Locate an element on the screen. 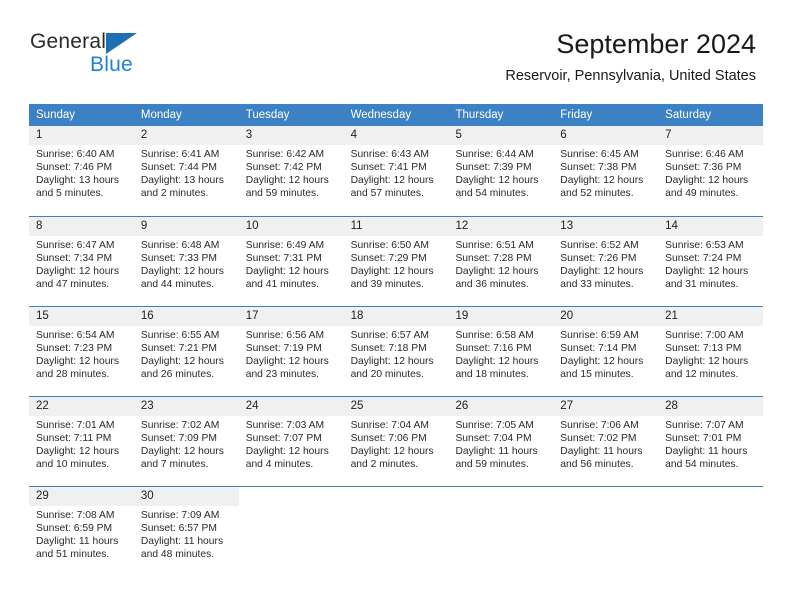 The image size is (792, 612). sunrise-text: Sunrise: 6:49 AM is located at coordinates (285, 245).